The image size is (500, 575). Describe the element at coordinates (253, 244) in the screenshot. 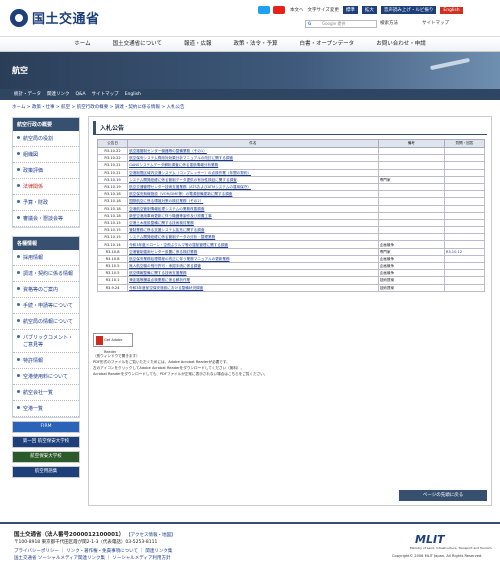

I see `row-subject-link: 令和3年度ドローン・空飛ぶクルマ等の運航管理に関する調査` at that location.